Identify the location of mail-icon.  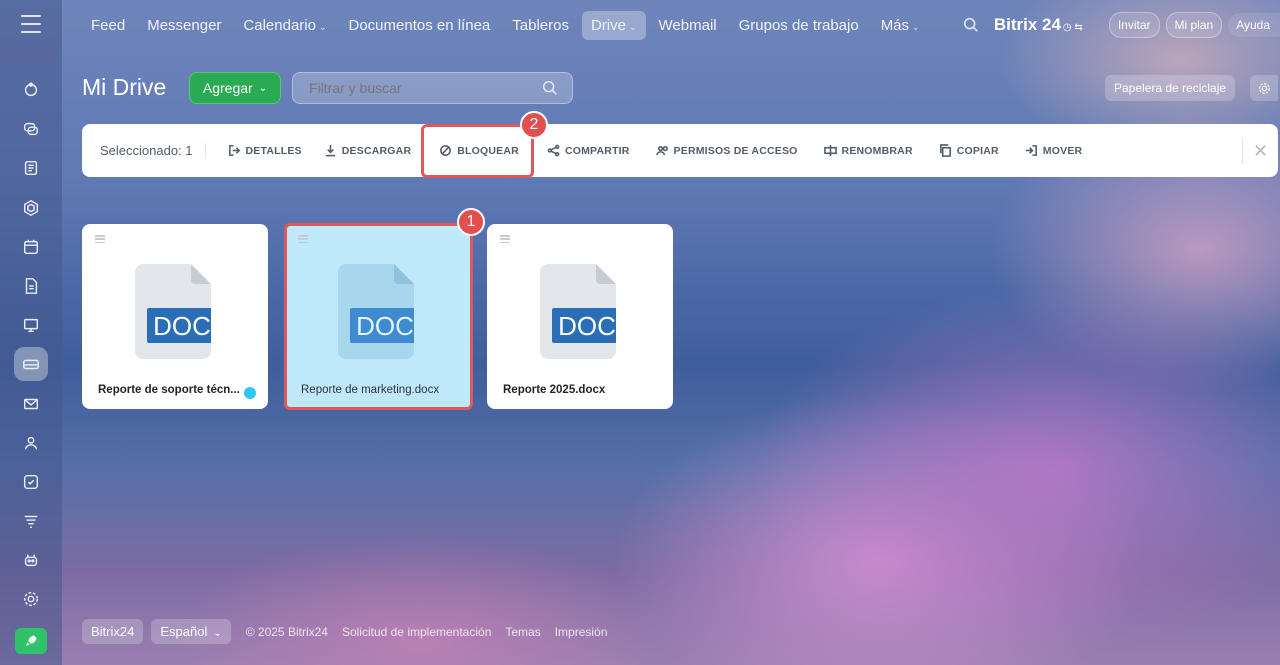
(31, 404).